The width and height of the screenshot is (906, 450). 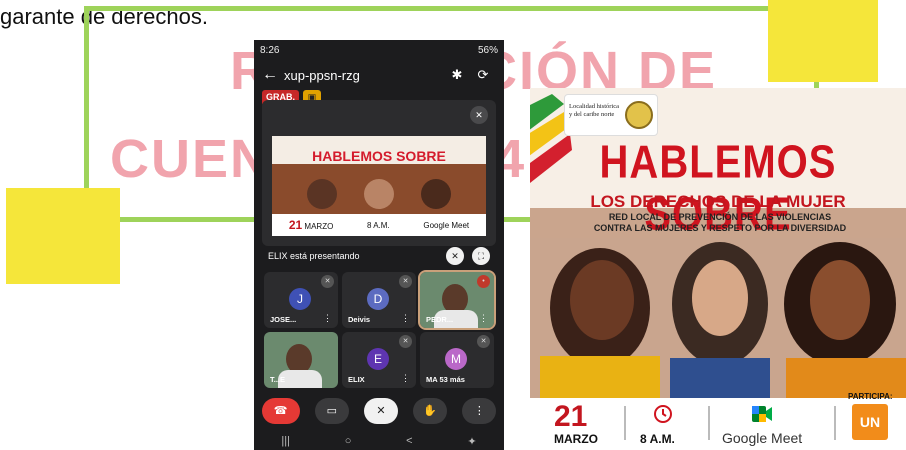 What do you see at coordinates (870, 396) in the screenshot?
I see `participa-label: PARTICIPA:` at bounding box center [870, 396].